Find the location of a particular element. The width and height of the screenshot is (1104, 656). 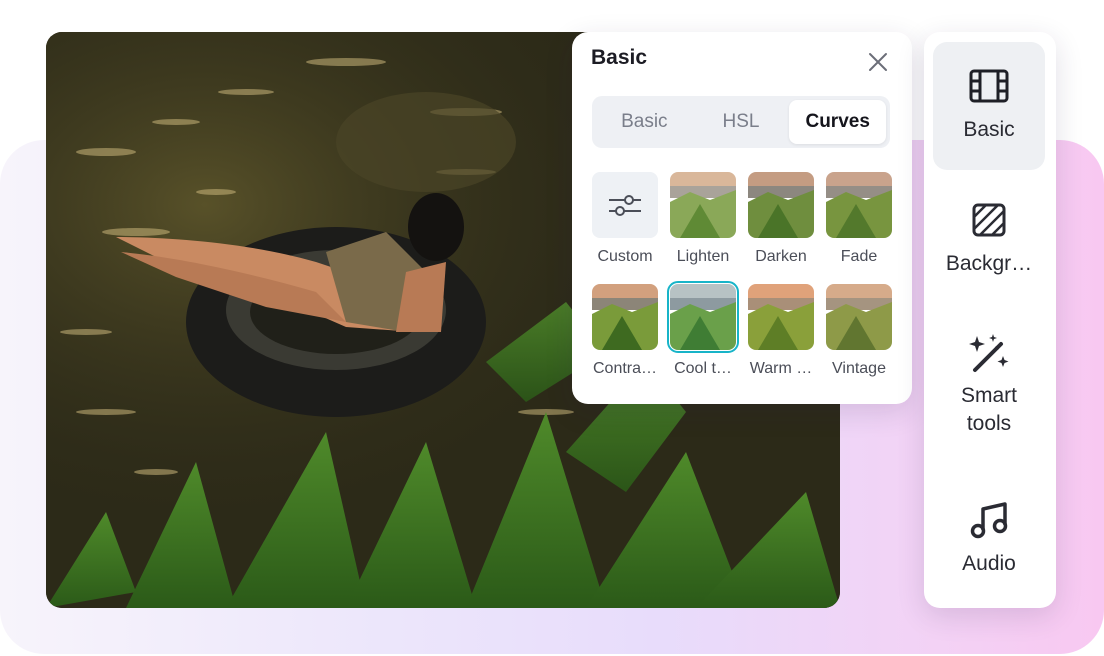

sidebar-label: Basic is located at coordinates (989, 129).